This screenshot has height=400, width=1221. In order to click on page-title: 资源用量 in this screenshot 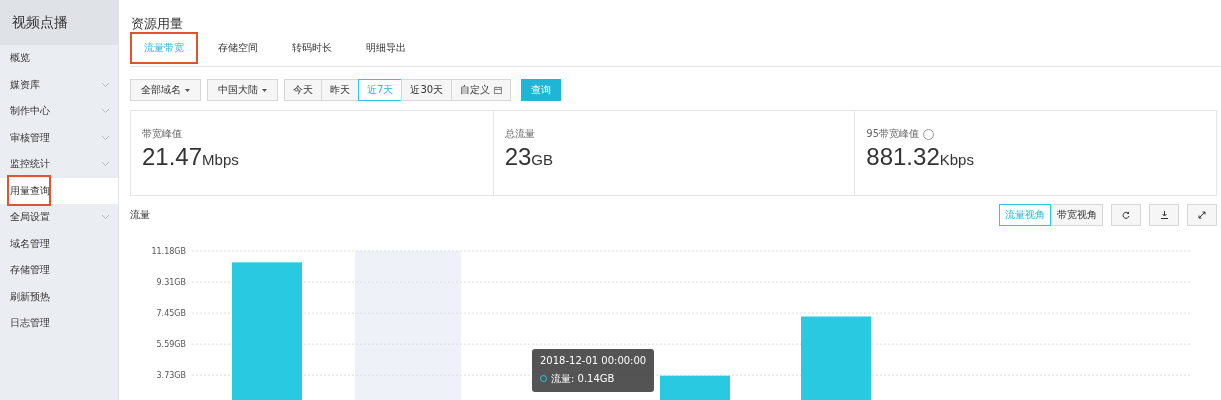, I will do `click(157, 22)`.